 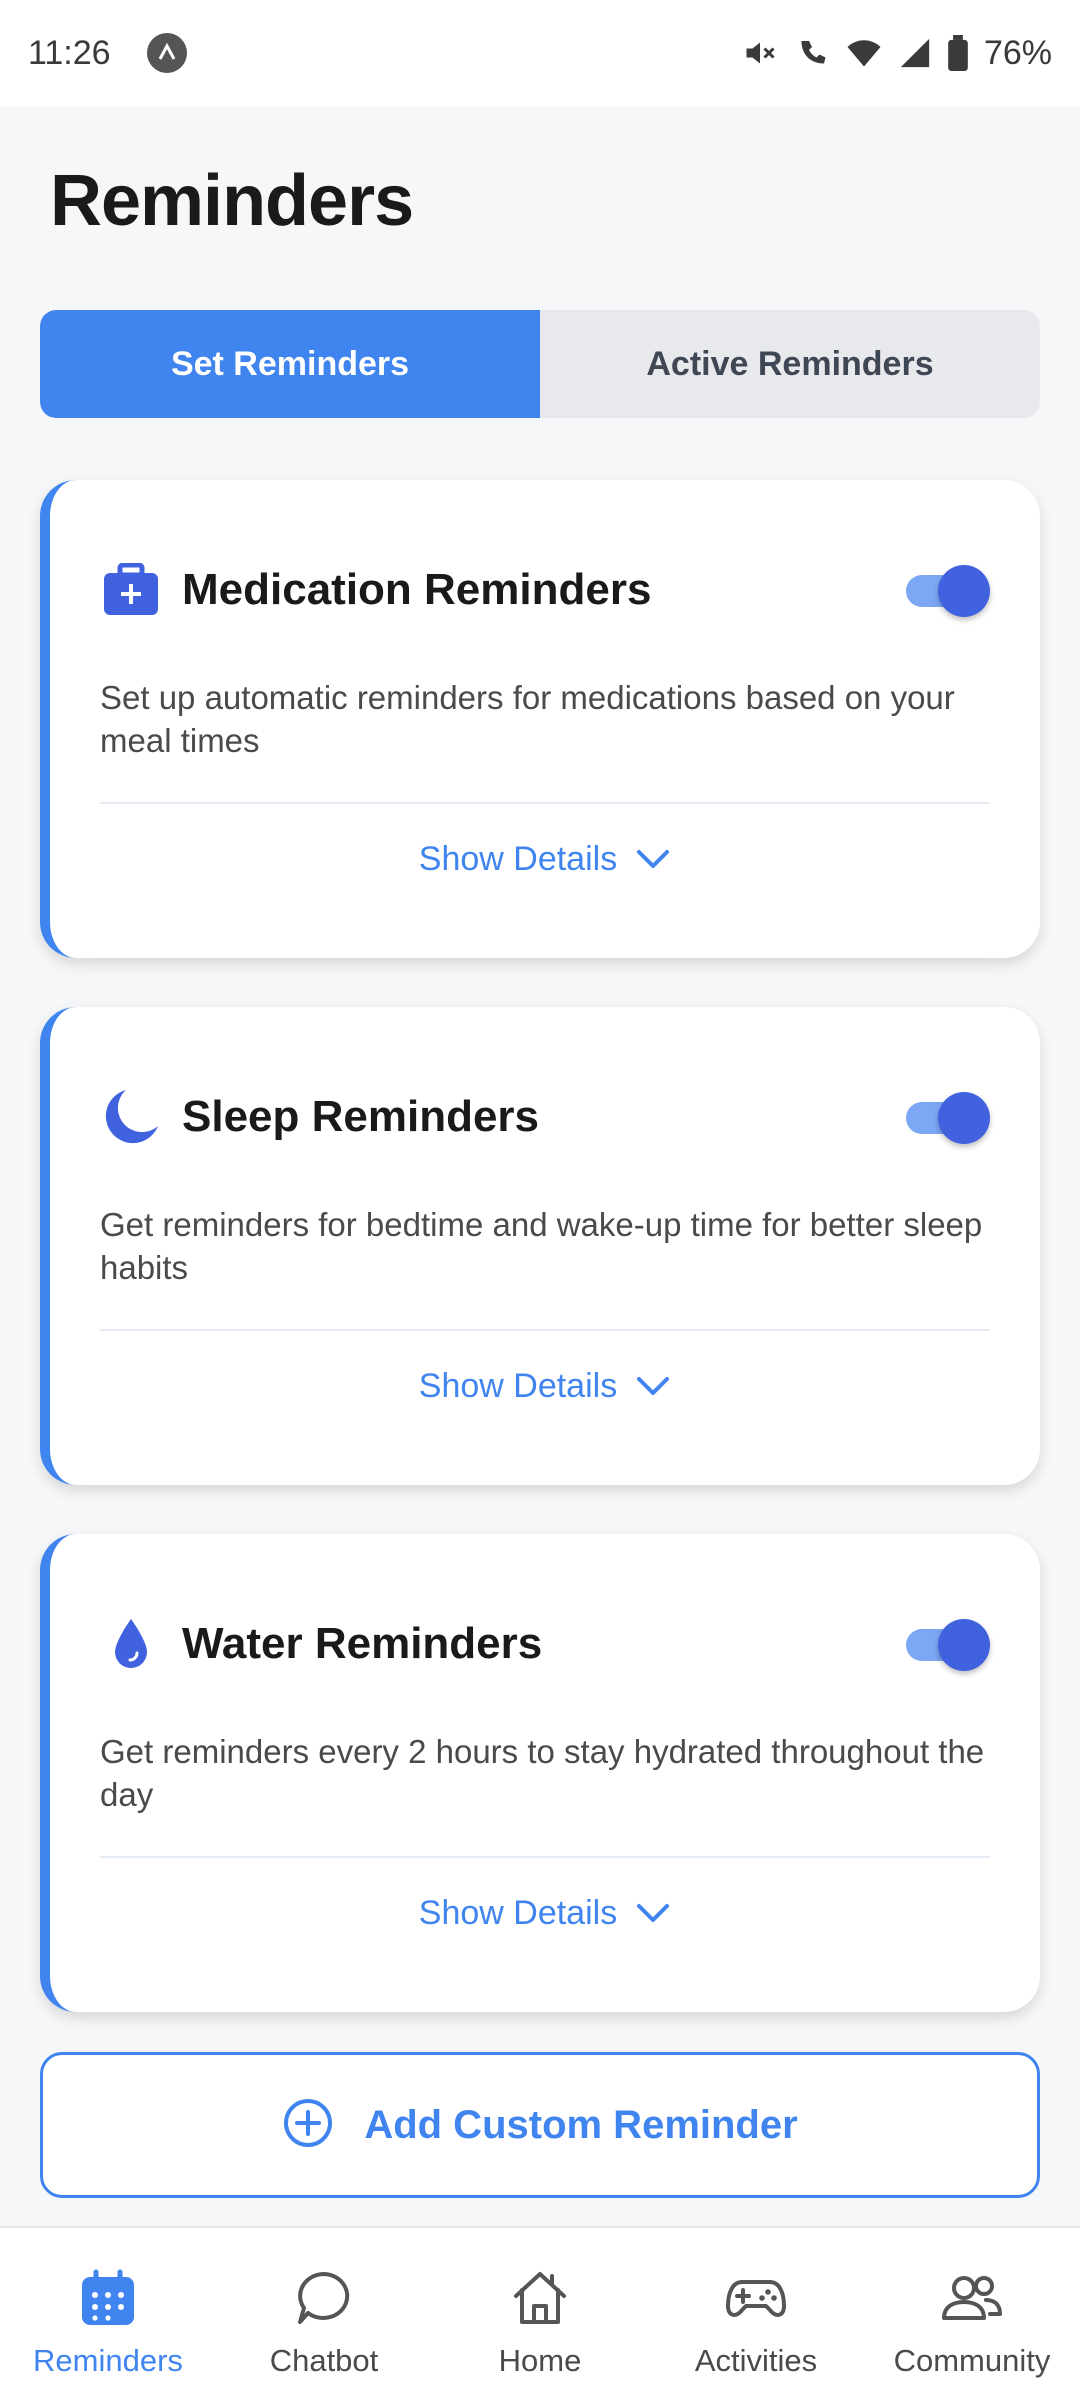 I want to click on tab-set-reminders: Set Reminders, so click(x=290, y=364).